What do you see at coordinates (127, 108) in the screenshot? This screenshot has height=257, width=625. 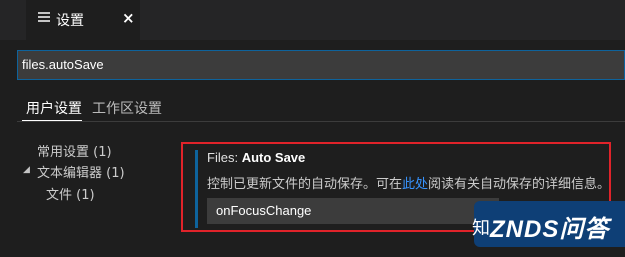 I see `tab-workspace-settings: 工作区设置` at bounding box center [127, 108].